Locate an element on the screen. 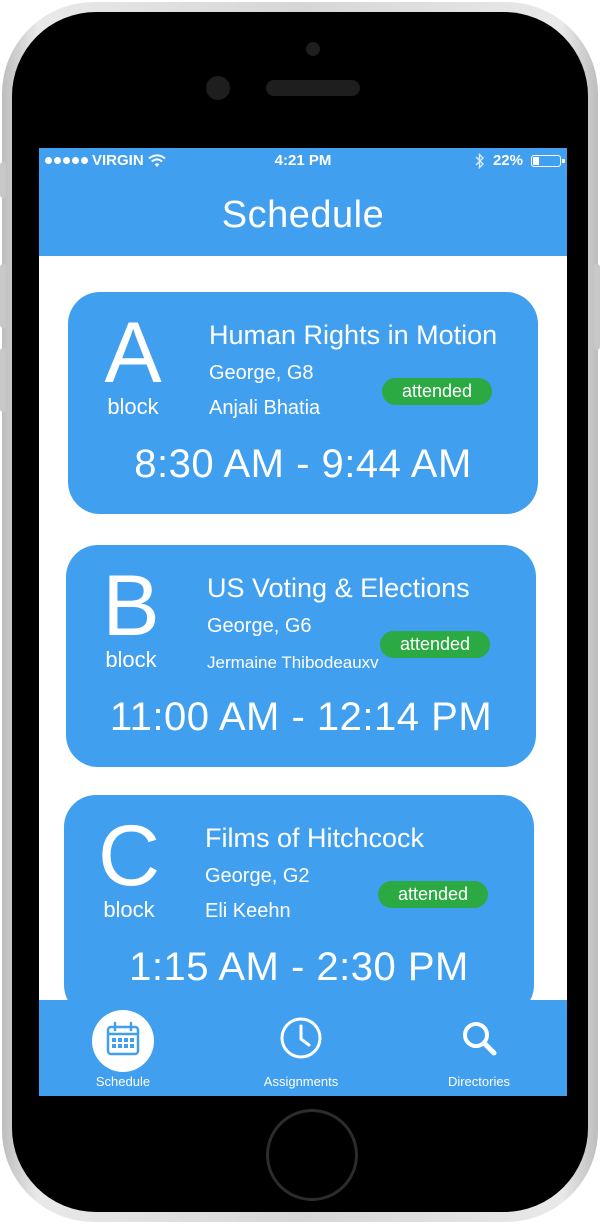 This screenshot has height=1224, width=600. earpiece-speaker is located at coordinates (313, 88).